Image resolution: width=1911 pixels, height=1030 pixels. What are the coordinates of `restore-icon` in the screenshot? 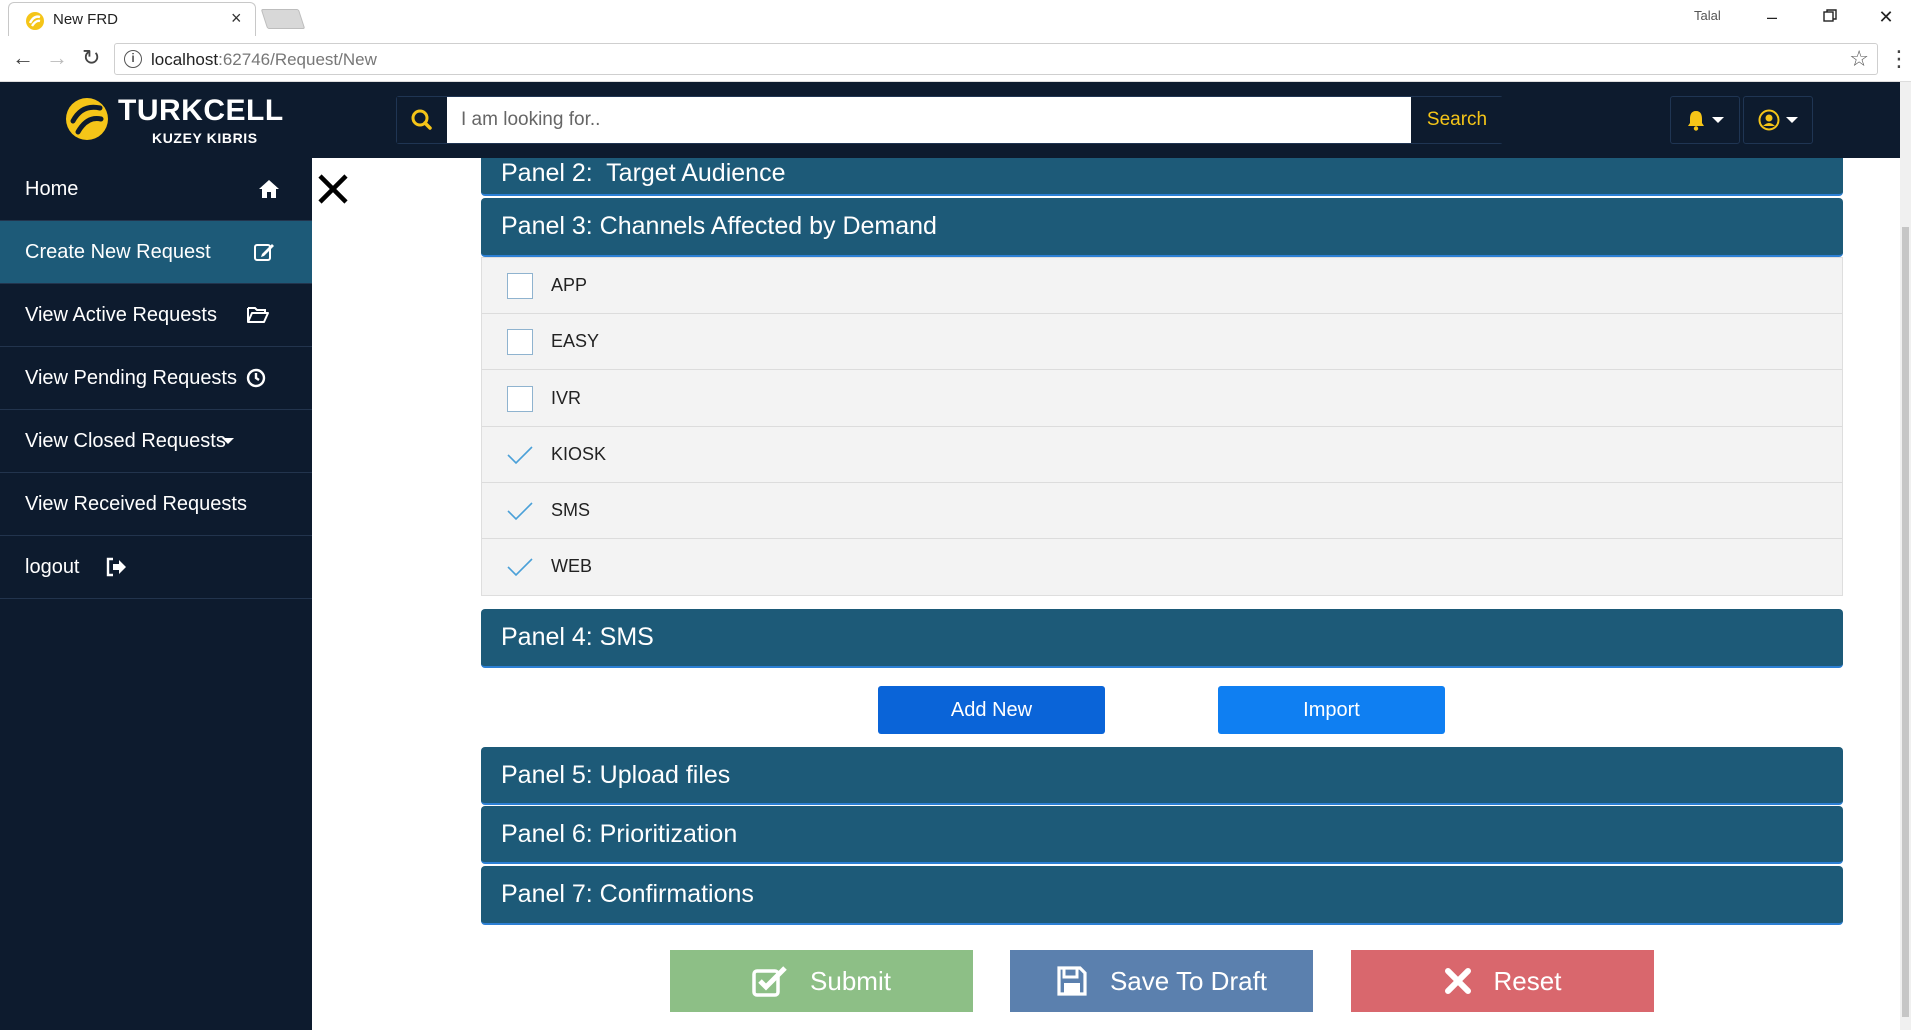 It's located at (1830, 17).